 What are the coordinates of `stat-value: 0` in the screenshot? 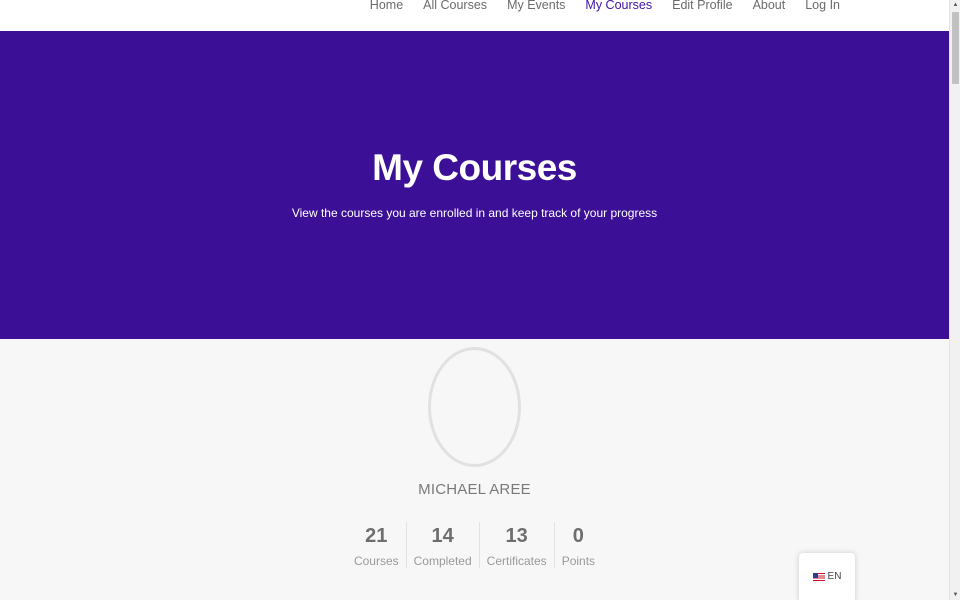 It's located at (578, 536).